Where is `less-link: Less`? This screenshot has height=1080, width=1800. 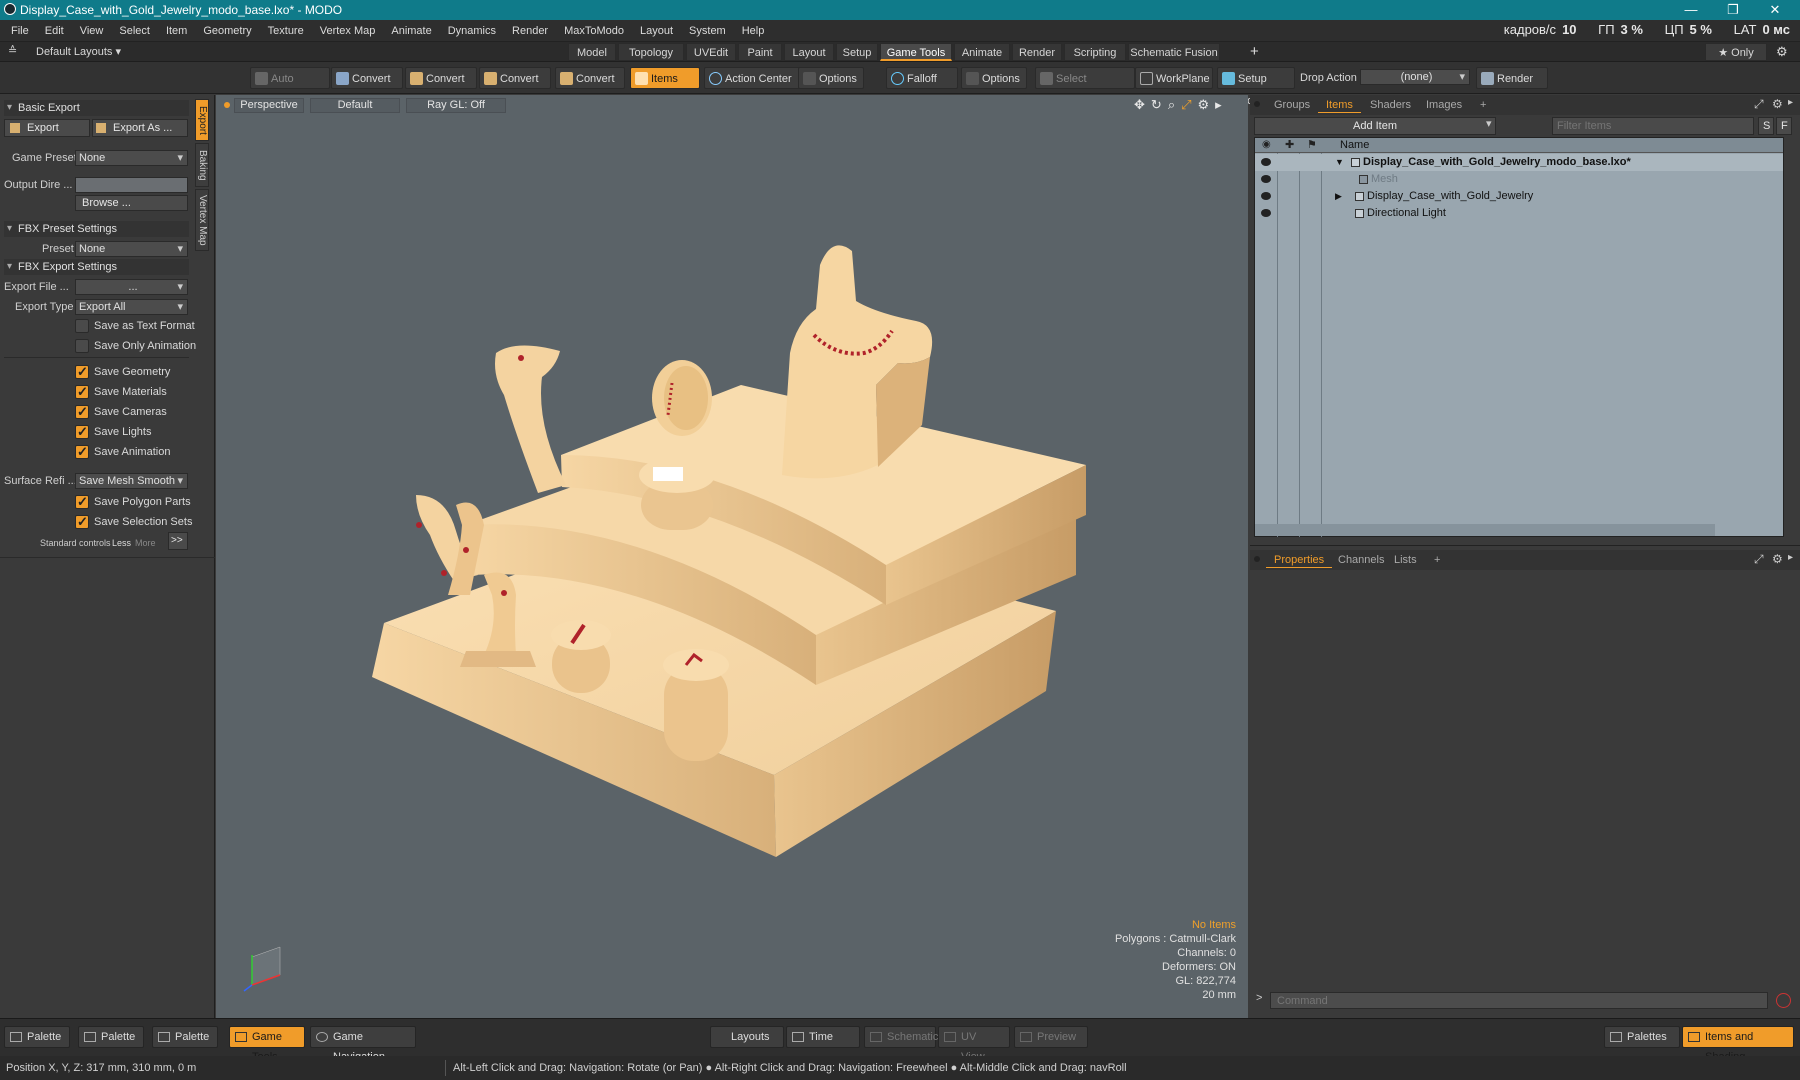
less-link: Less is located at coordinates (121, 543).